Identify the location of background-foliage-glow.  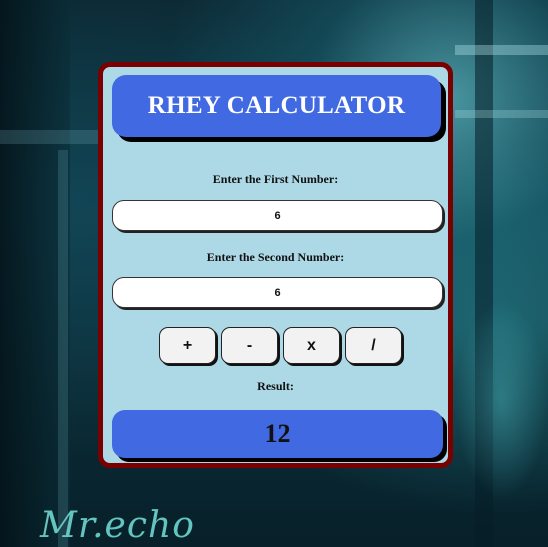
(501, 400).